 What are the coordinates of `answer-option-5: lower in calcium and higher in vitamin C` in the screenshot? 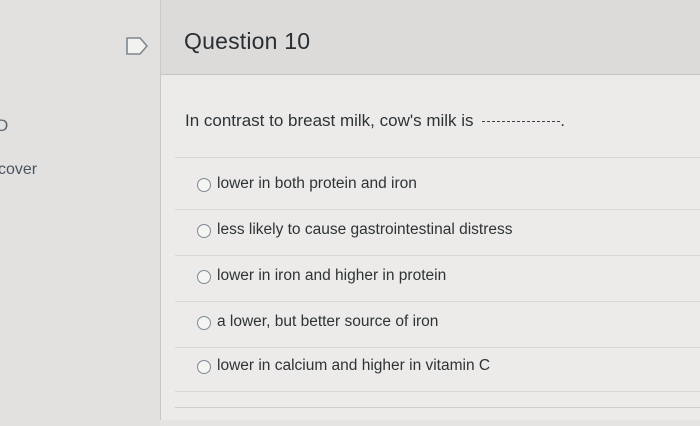 It's located at (437, 368).